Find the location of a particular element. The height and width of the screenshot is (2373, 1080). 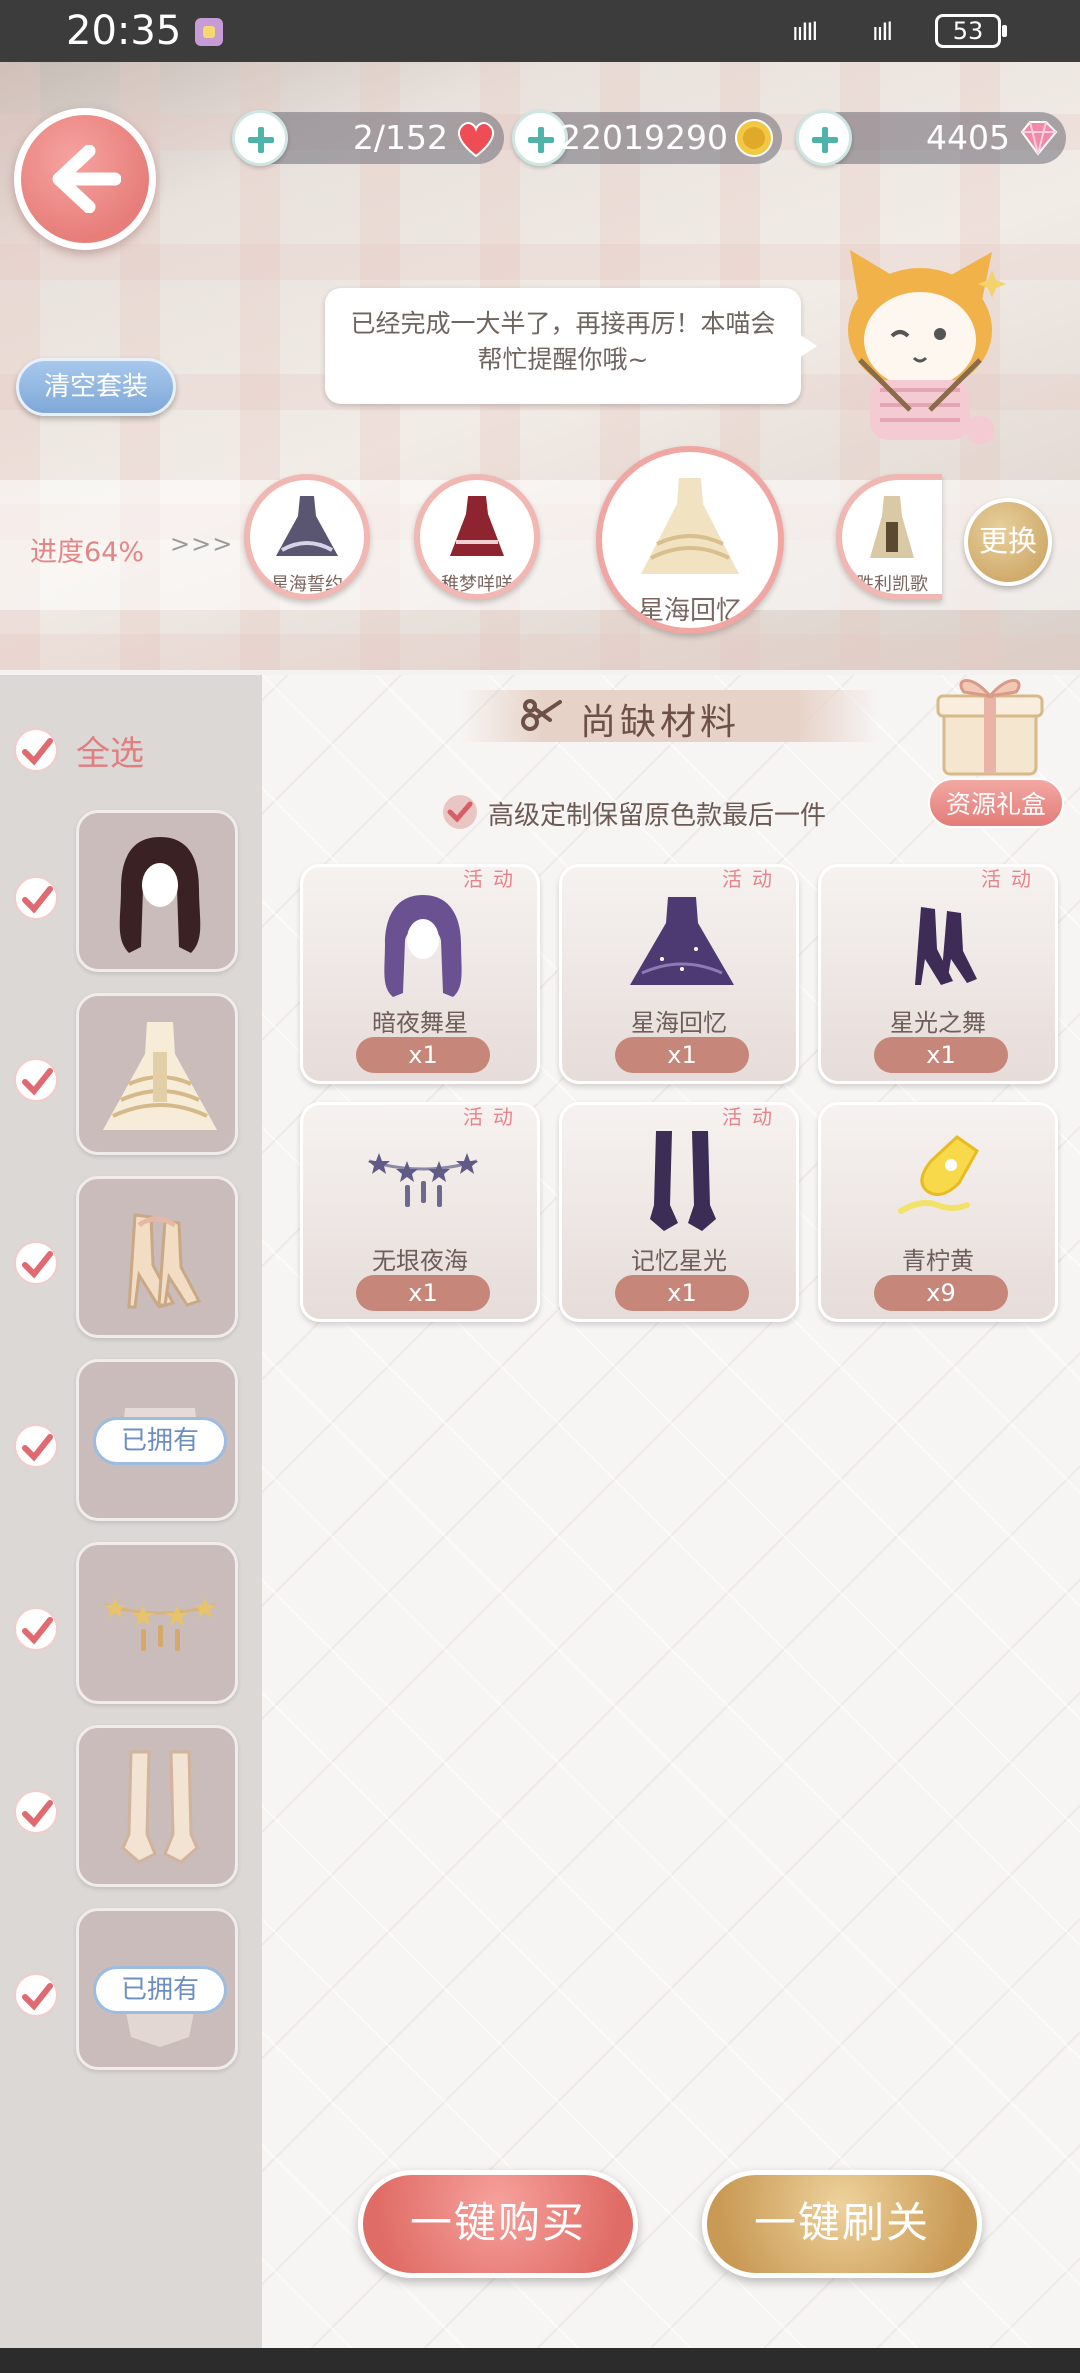

diamond-counter: 4405 is located at coordinates (931, 138).